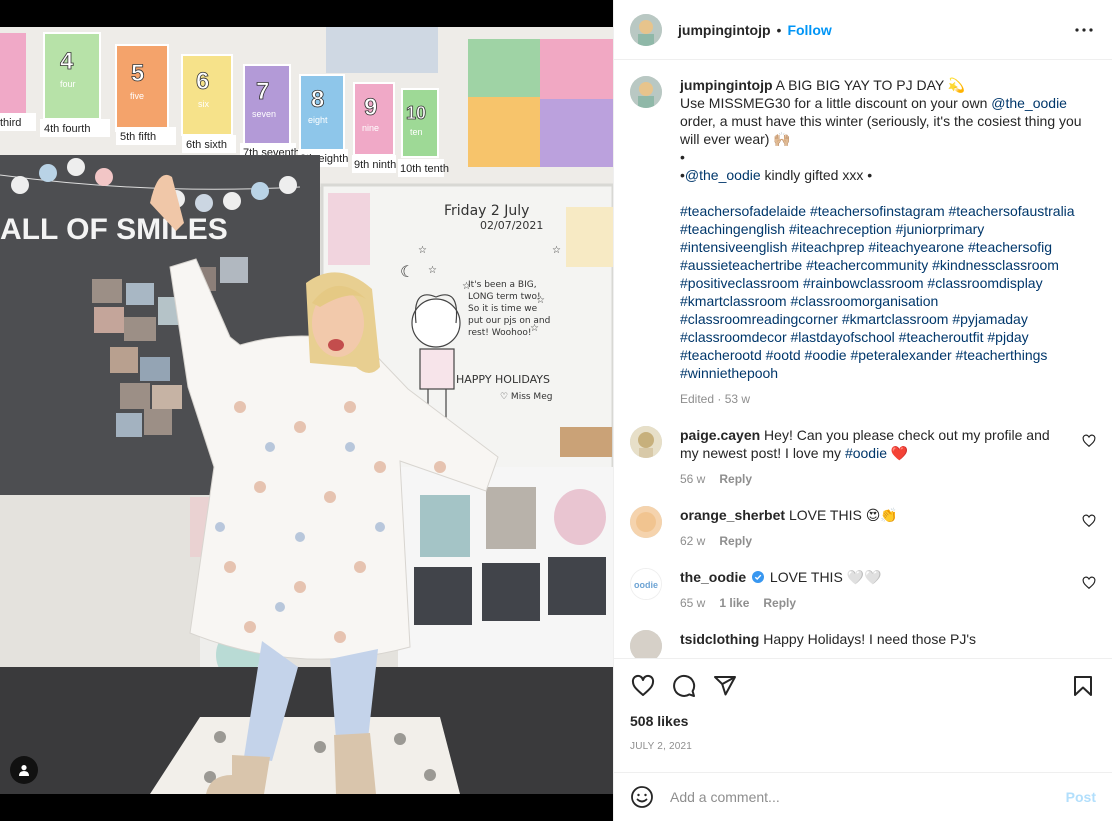 The height and width of the screenshot is (821, 1112). I want to click on comment-age: 56 w, so click(693, 479).